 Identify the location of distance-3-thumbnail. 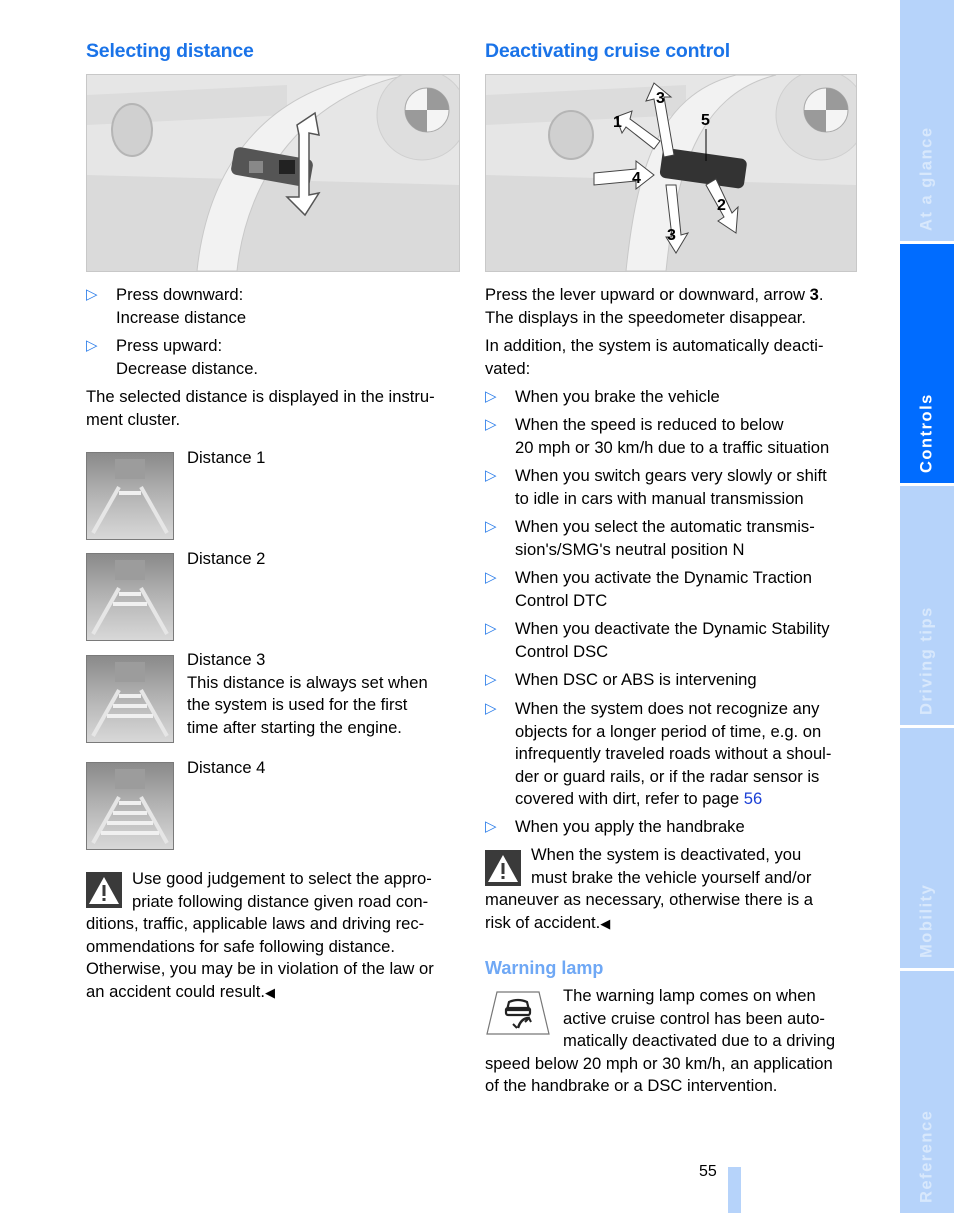
(130, 699).